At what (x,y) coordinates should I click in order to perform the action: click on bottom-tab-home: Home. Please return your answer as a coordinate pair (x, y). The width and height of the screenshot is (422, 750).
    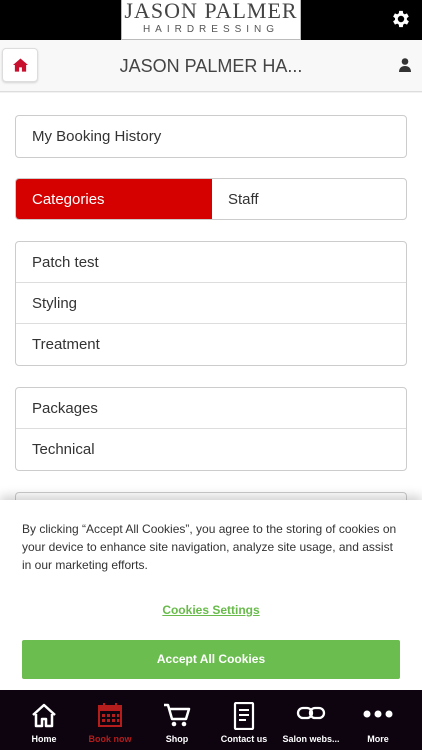
    Looking at the image, I should click on (44, 720).